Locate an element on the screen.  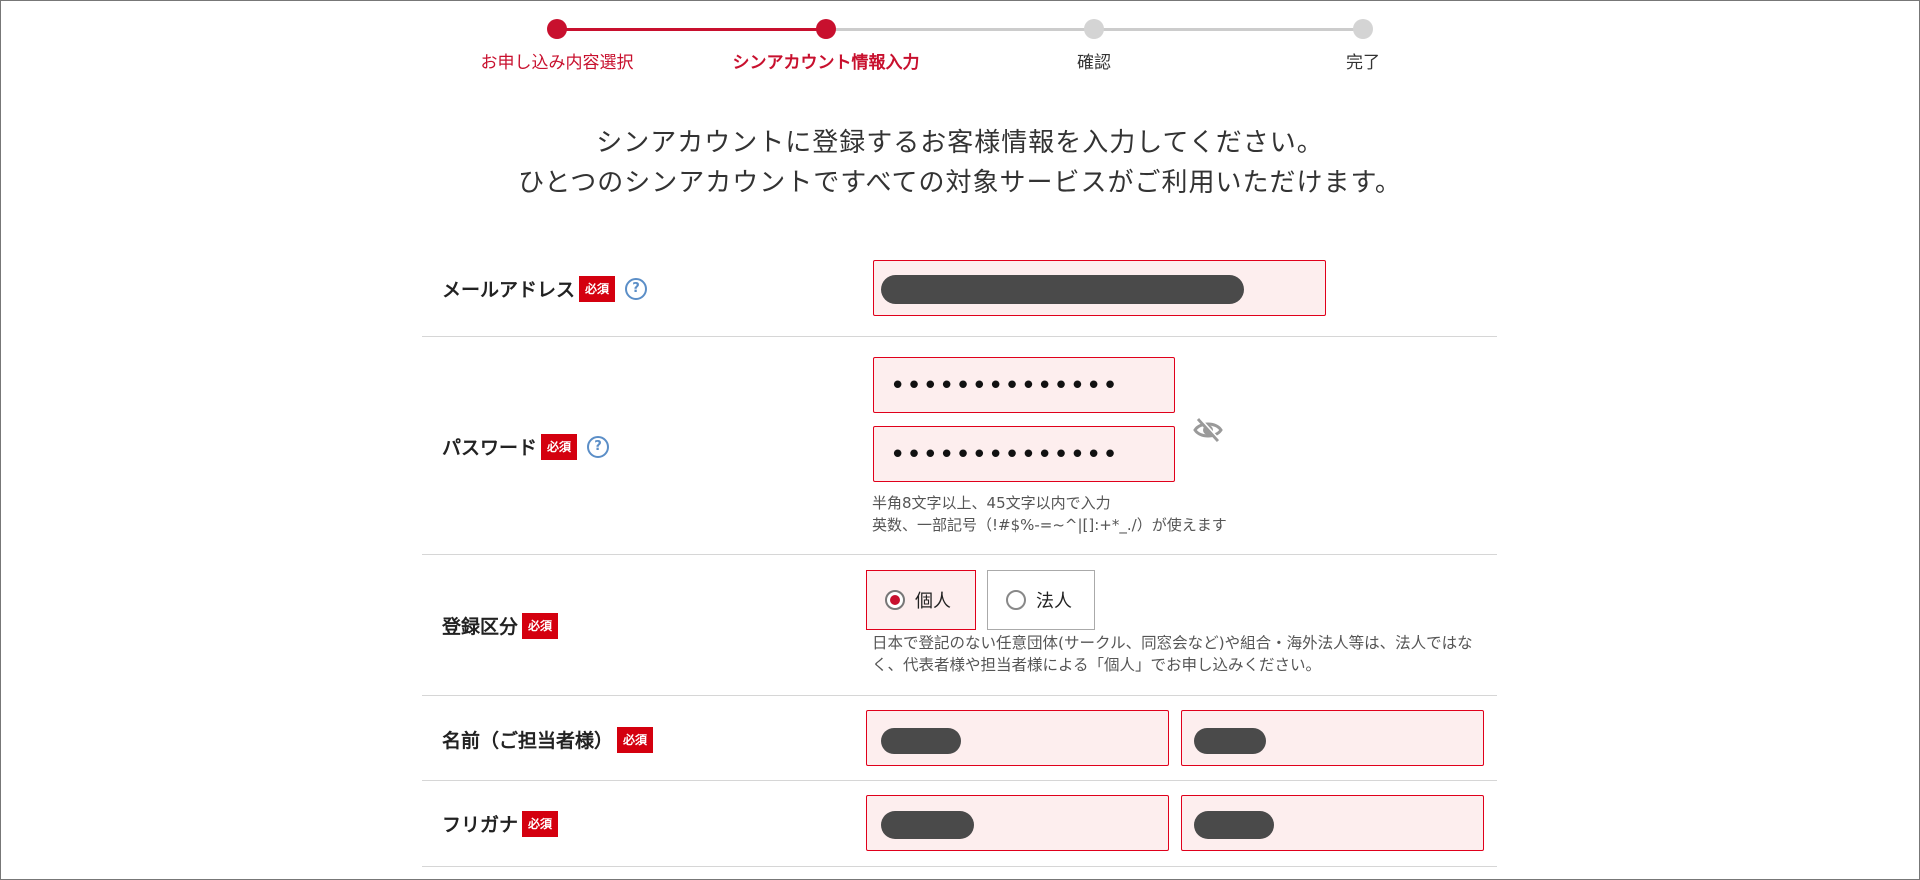
password-value: •••••••••••••• is located at coordinates (1004, 386).